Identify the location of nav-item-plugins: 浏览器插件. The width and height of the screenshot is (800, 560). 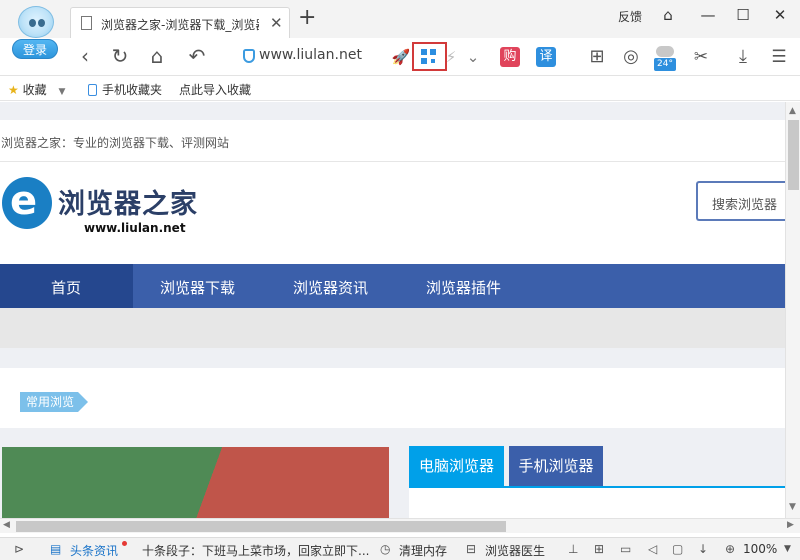
(463, 287).